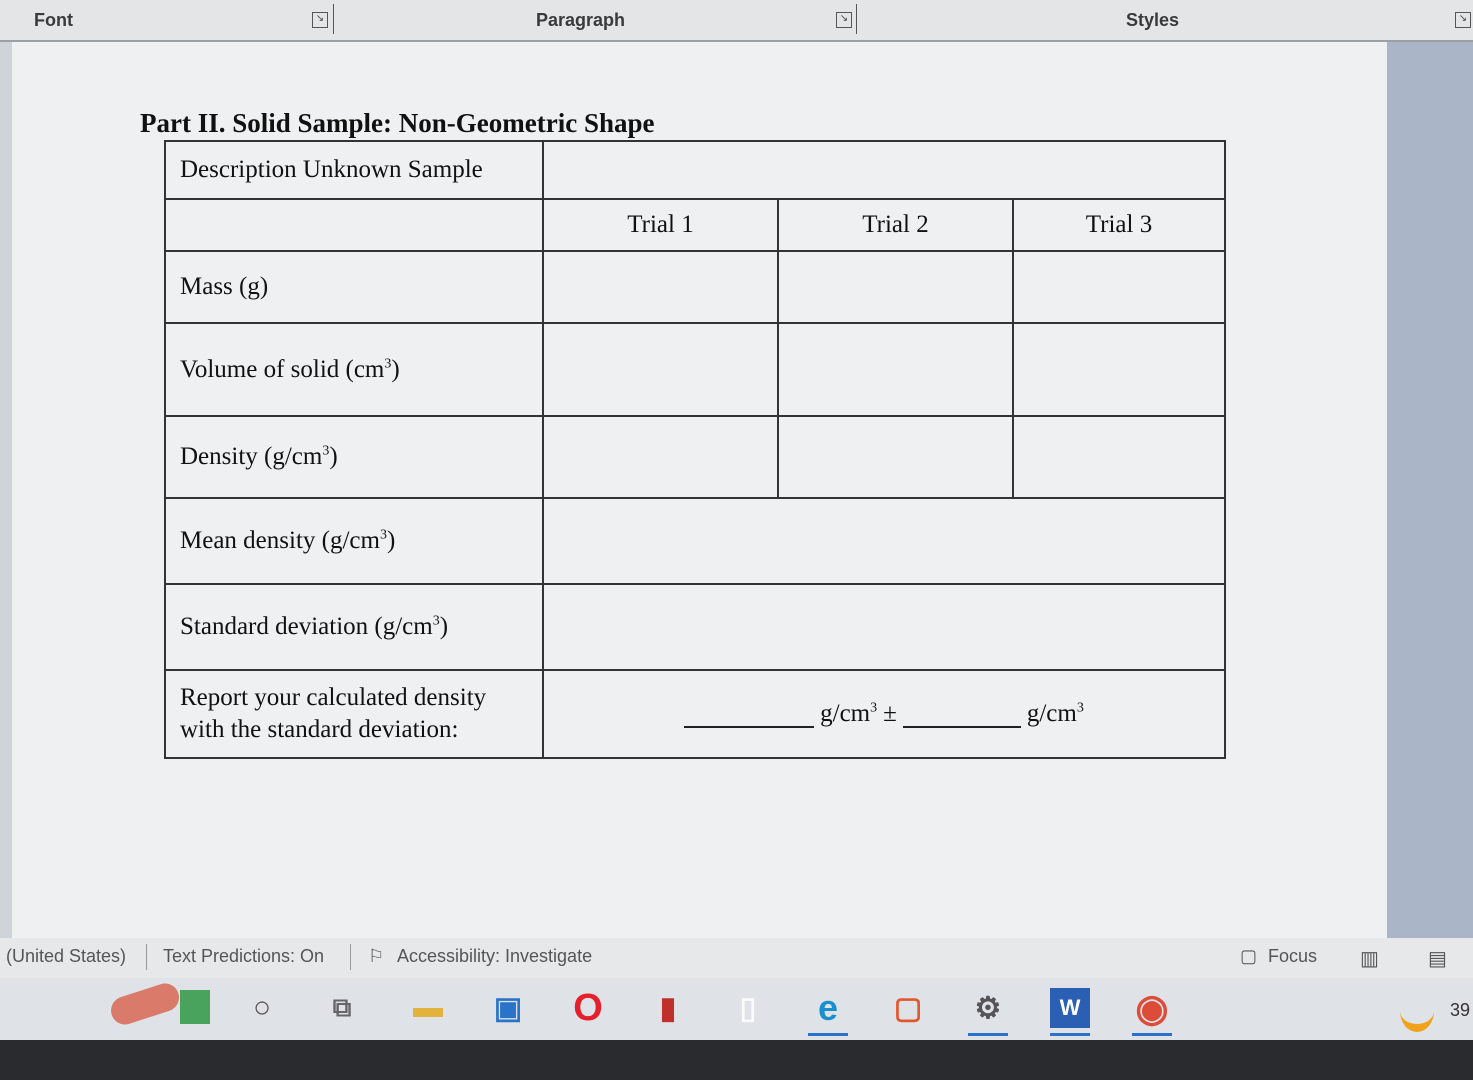 Image resolution: width=1473 pixels, height=1080 pixels. Describe the element at coordinates (1369, 958) in the screenshot. I see `read-mode-icon: ▥` at that location.